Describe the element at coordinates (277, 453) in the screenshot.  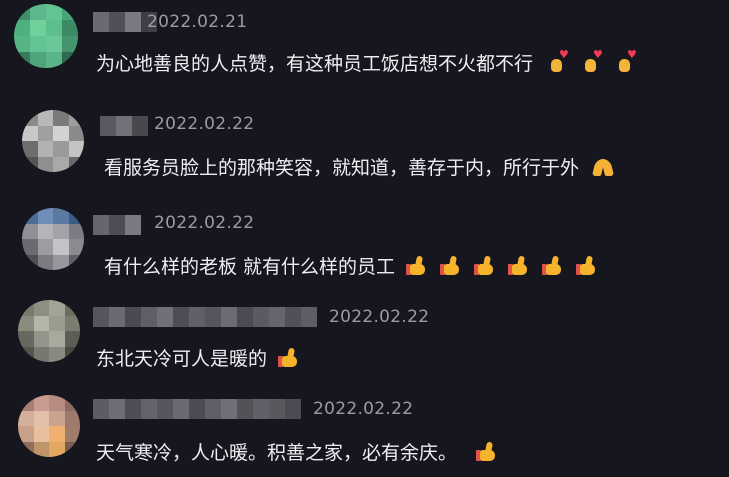
I see `comment-text: 天气寒冷，人心暖。积善之家，必有余庆。` at that location.